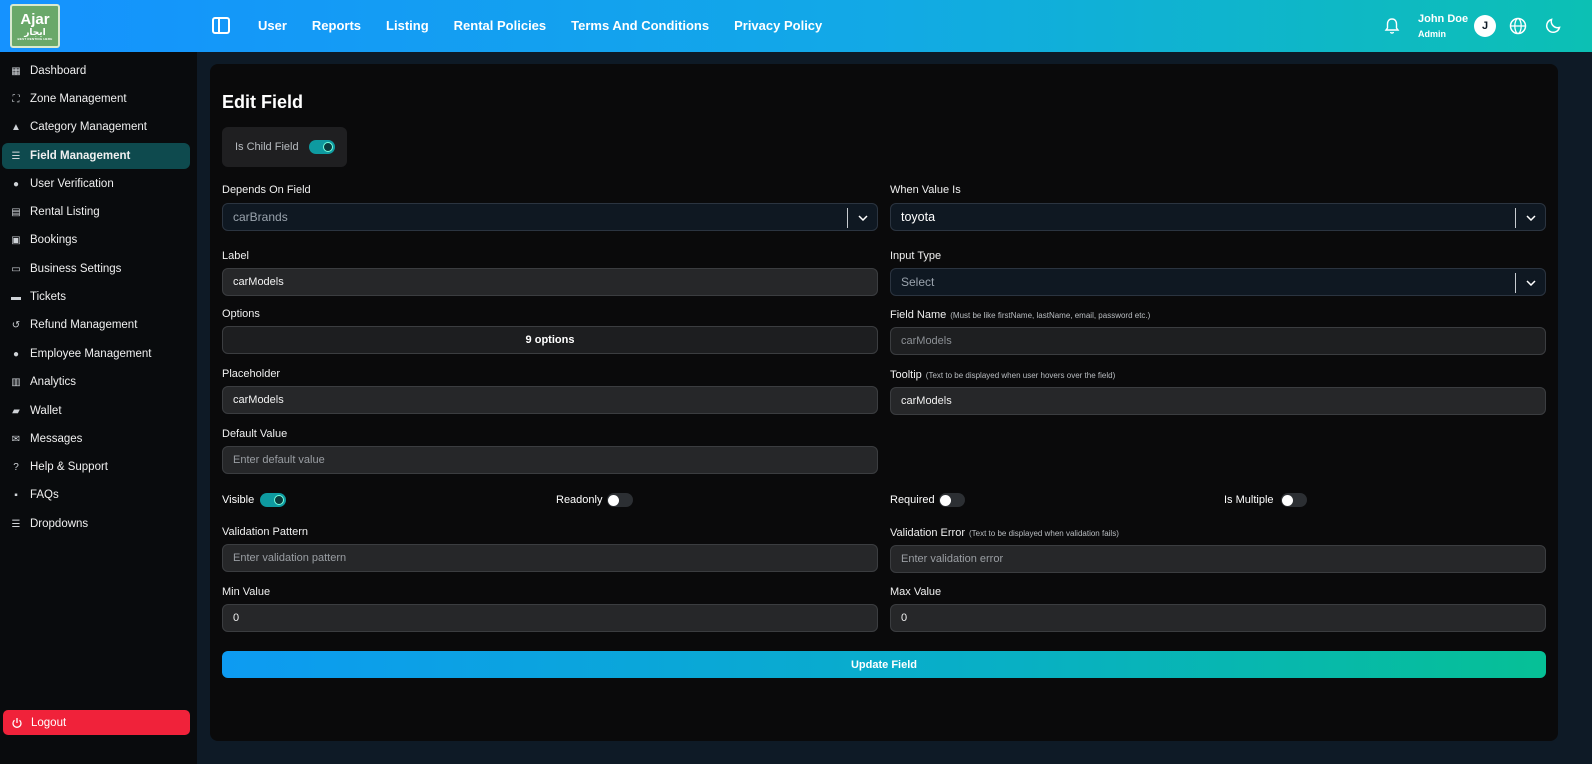  I want to click on sidebar-item-analytics: ▥ Analytics, so click(96, 382).